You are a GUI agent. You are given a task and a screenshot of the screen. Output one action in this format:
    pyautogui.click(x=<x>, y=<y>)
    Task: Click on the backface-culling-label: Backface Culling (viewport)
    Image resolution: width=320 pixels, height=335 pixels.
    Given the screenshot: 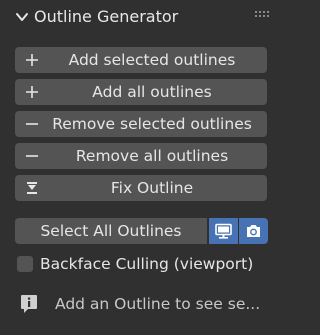 What is the action you would take?
    pyautogui.click(x=146, y=264)
    